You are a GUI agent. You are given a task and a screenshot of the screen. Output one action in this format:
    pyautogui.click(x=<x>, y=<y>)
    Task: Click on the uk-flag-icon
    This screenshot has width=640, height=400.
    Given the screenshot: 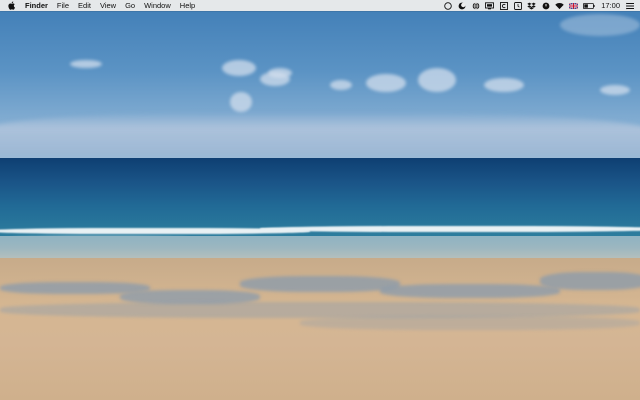 What is the action you would take?
    pyautogui.click(x=574, y=5)
    